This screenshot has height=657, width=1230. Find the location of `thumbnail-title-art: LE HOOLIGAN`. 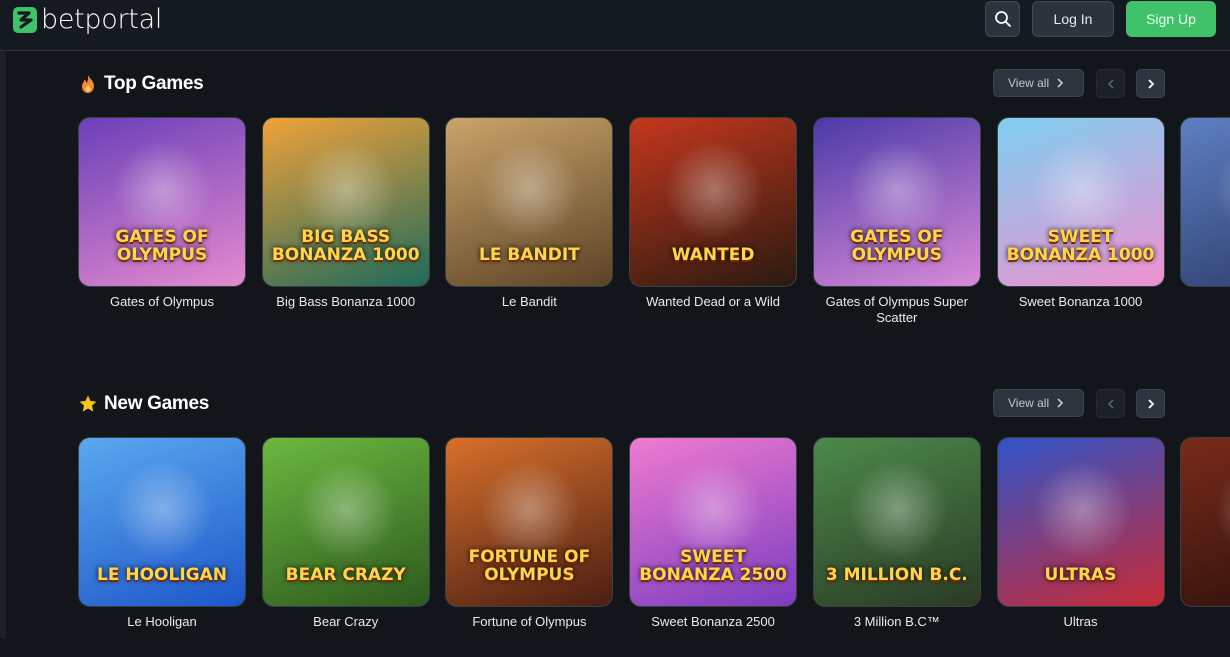

thumbnail-title-art: LE HOOLIGAN is located at coordinates (162, 575).